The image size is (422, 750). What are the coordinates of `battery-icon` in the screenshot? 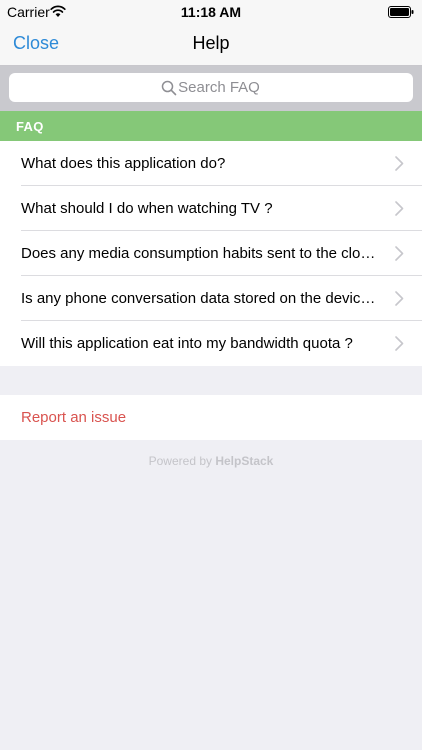 It's located at (401, 12).